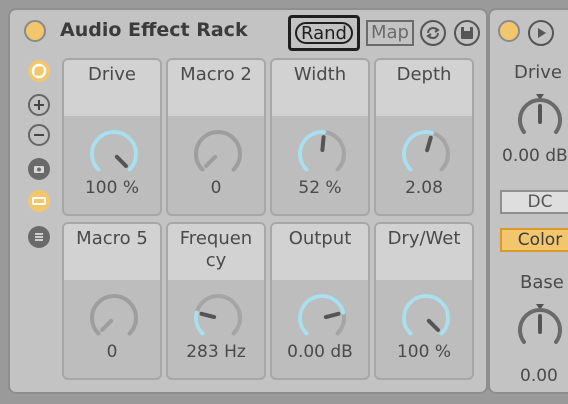  I want to click on device2-drive-knob, so click(540, 118).